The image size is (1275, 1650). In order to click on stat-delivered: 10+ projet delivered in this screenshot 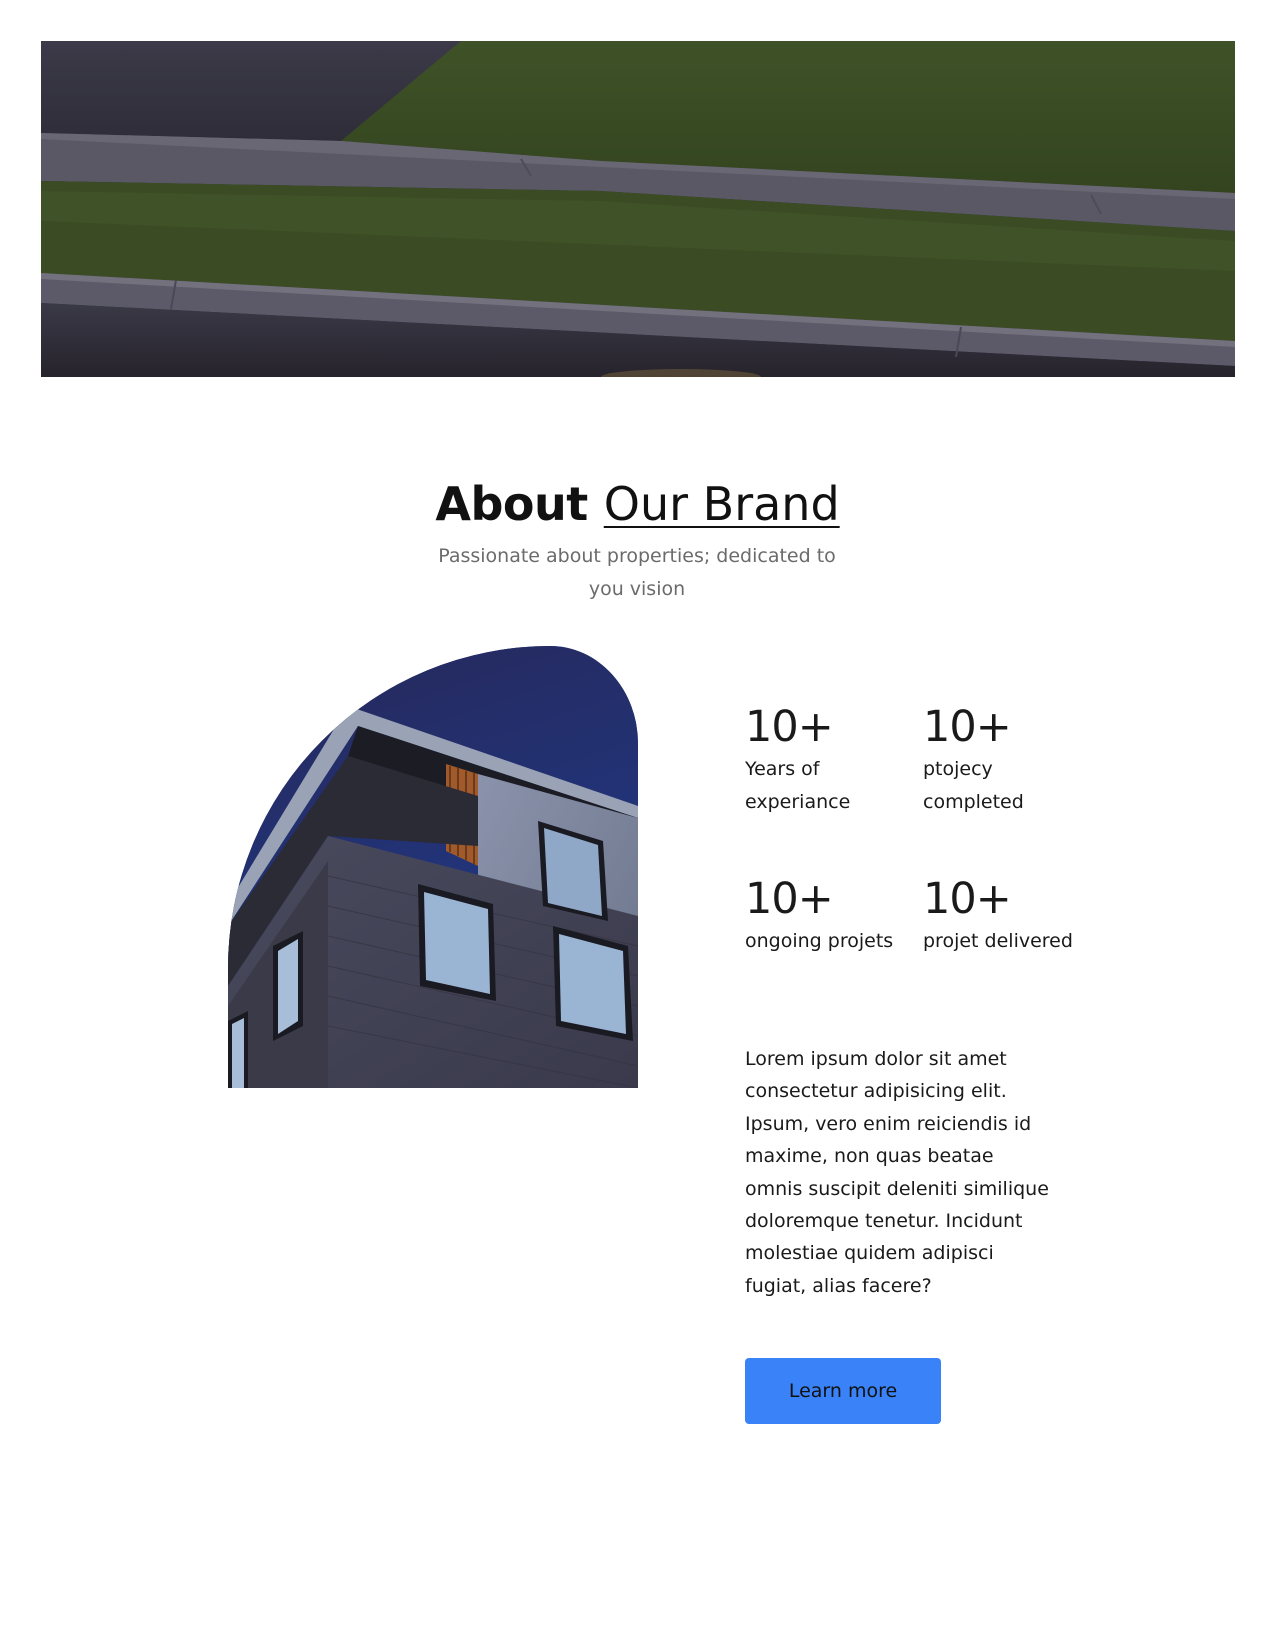, I will do `click(1003, 916)`.